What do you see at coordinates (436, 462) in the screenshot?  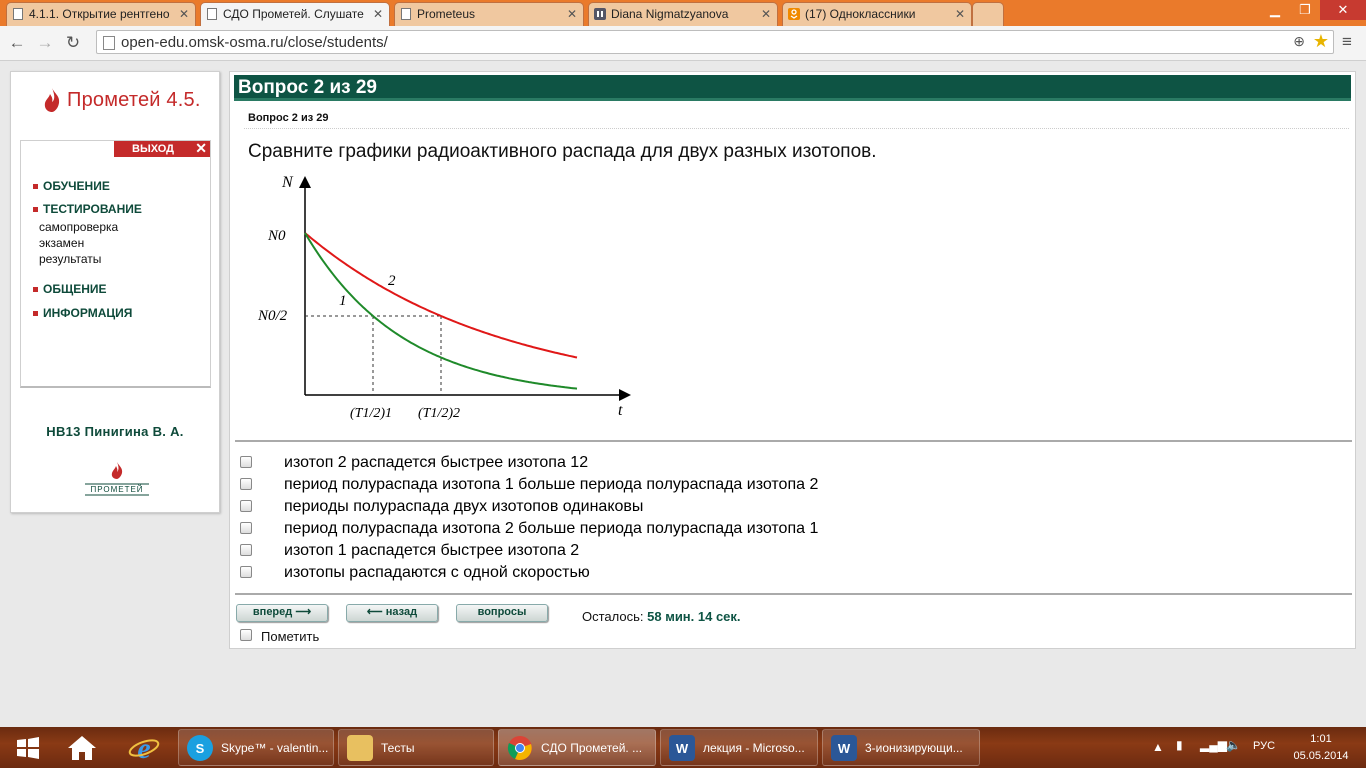 I see `answer-text: изотоп 2 распадется быстрее изотопа 12` at bounding box center [436, 462].